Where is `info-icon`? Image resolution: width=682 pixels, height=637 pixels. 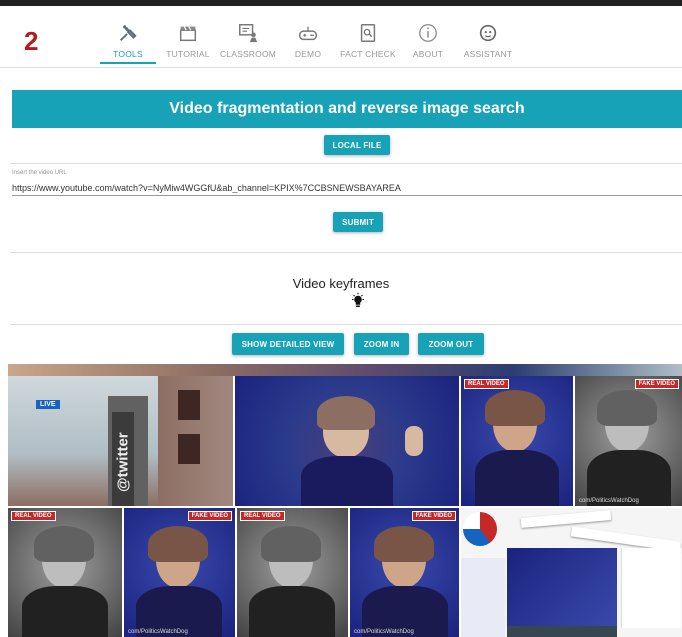 info-icon is located at coordinates (428, 33).